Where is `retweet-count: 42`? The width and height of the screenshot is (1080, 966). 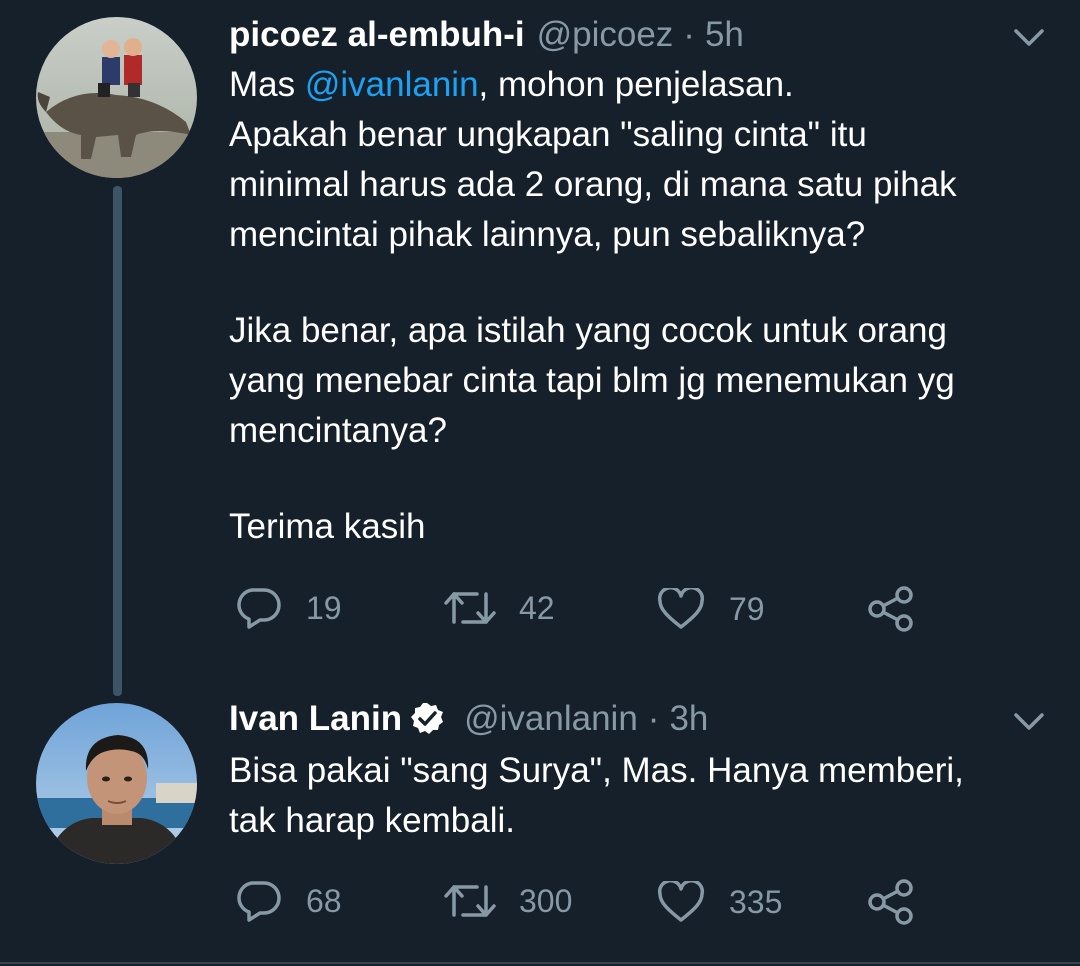
retweet-count: 42 is located at coordinates (537, 607).